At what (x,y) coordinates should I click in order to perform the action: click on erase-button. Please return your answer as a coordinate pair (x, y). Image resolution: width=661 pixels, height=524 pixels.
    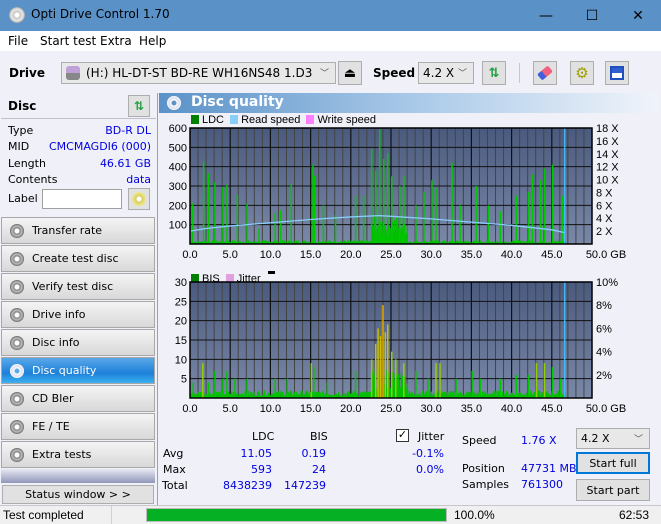
    Looking at the image, I should click on (545, 73).